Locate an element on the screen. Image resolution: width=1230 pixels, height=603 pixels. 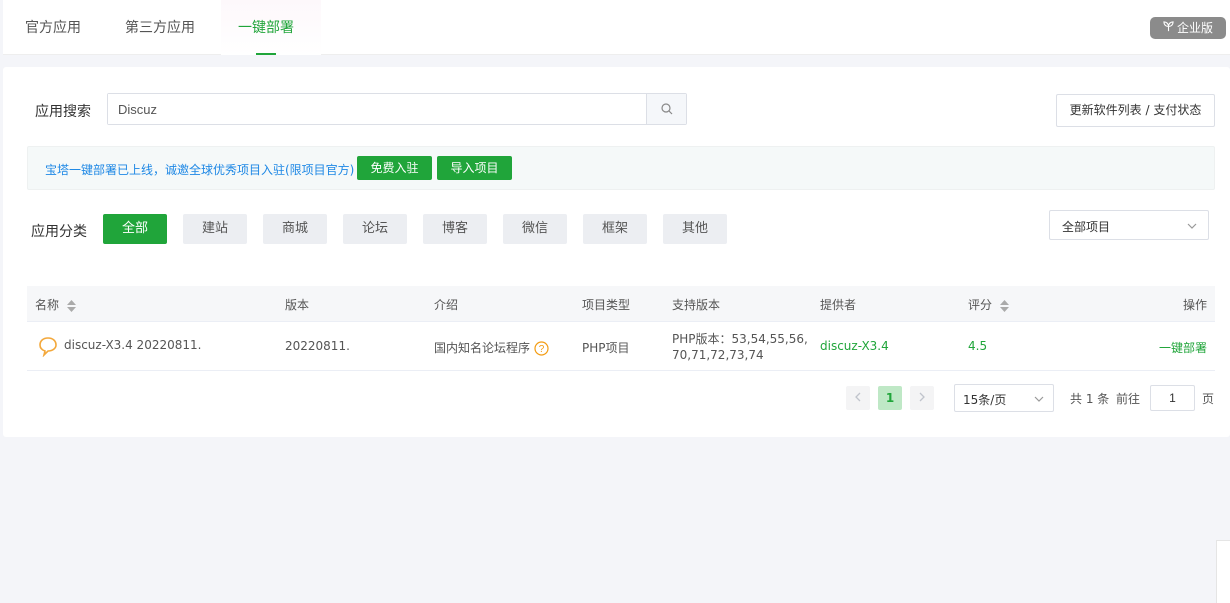
category-wechat: 微信 is located at coordinates (535, 229).